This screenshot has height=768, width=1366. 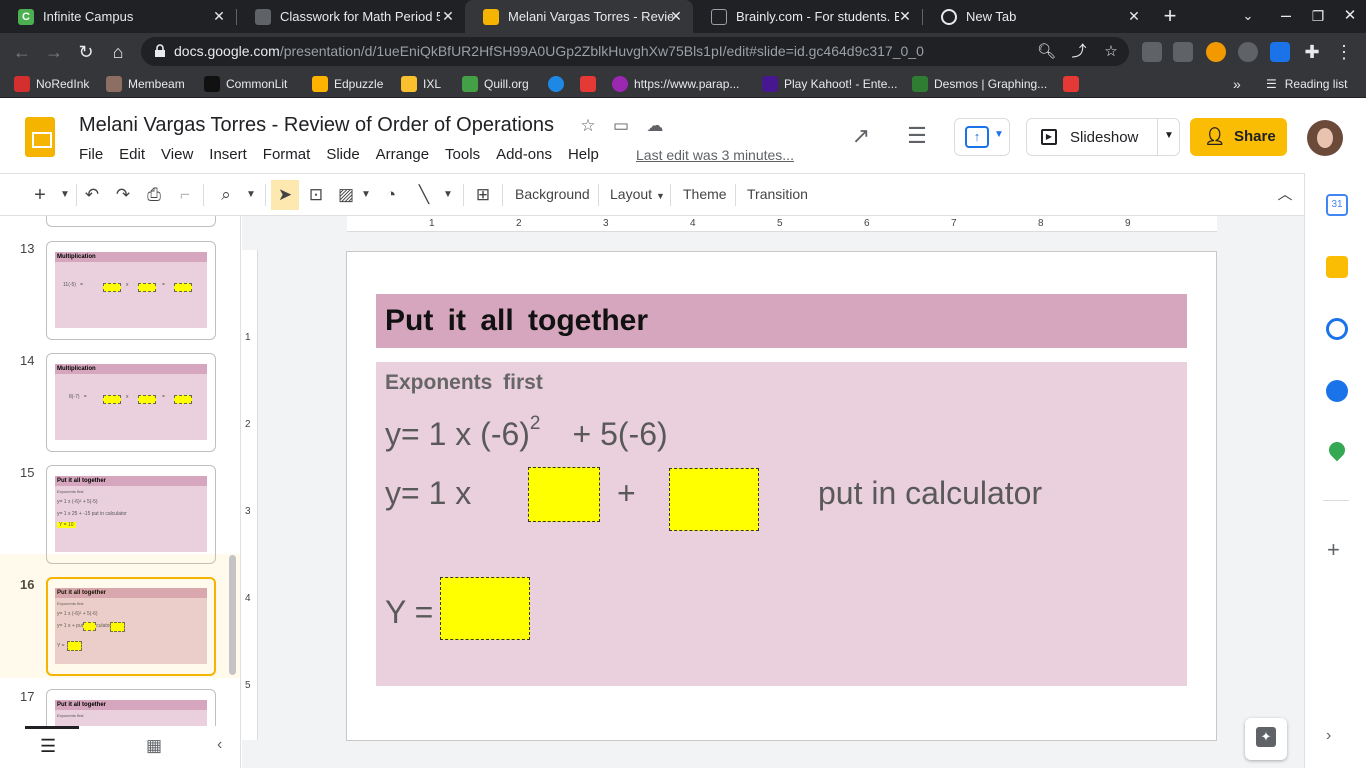 I want to click on bookmark-star-icon: ☆, so click(x=1111, y=52).